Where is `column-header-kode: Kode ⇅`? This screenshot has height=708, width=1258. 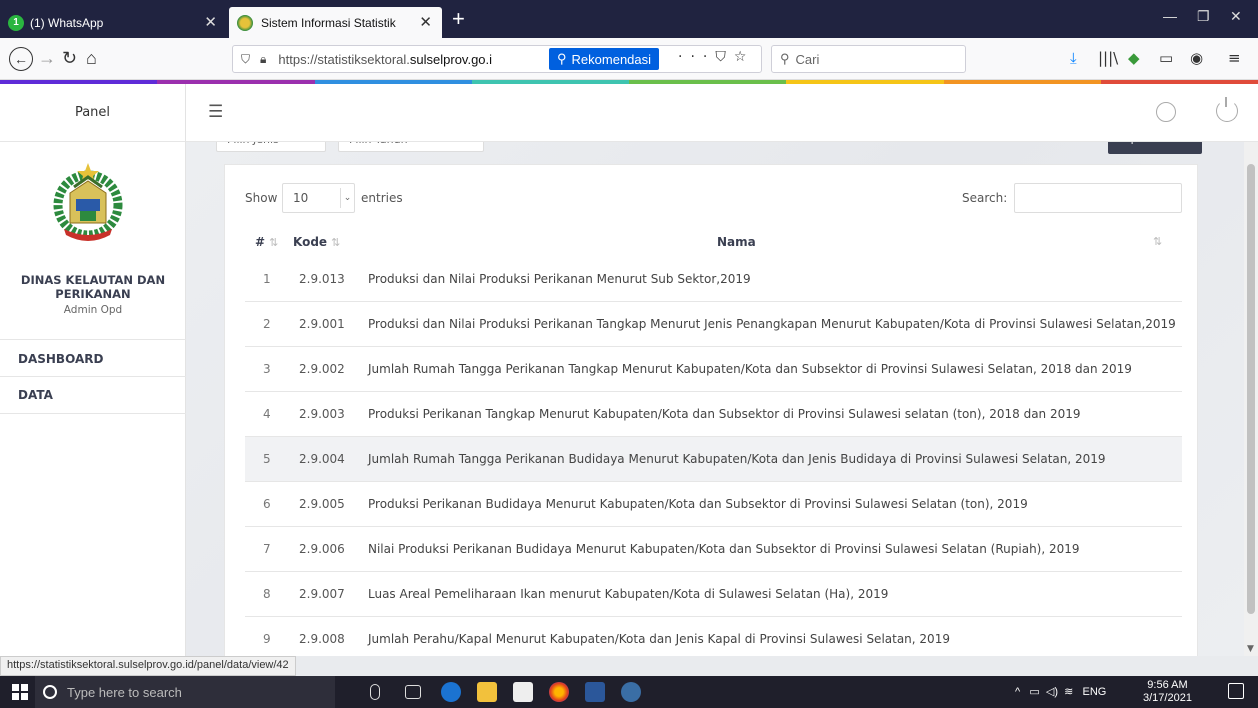 column-header-kode: Kode ⇅ is located at coordinates (316, 242).